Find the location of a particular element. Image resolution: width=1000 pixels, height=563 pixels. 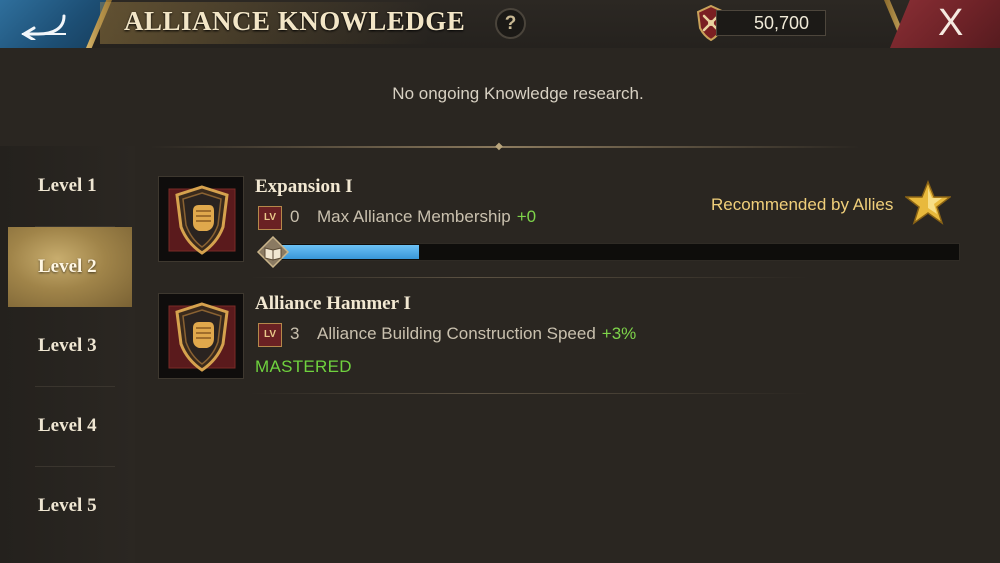

knowledge-level: 3 is located at coordinates (295, 333).